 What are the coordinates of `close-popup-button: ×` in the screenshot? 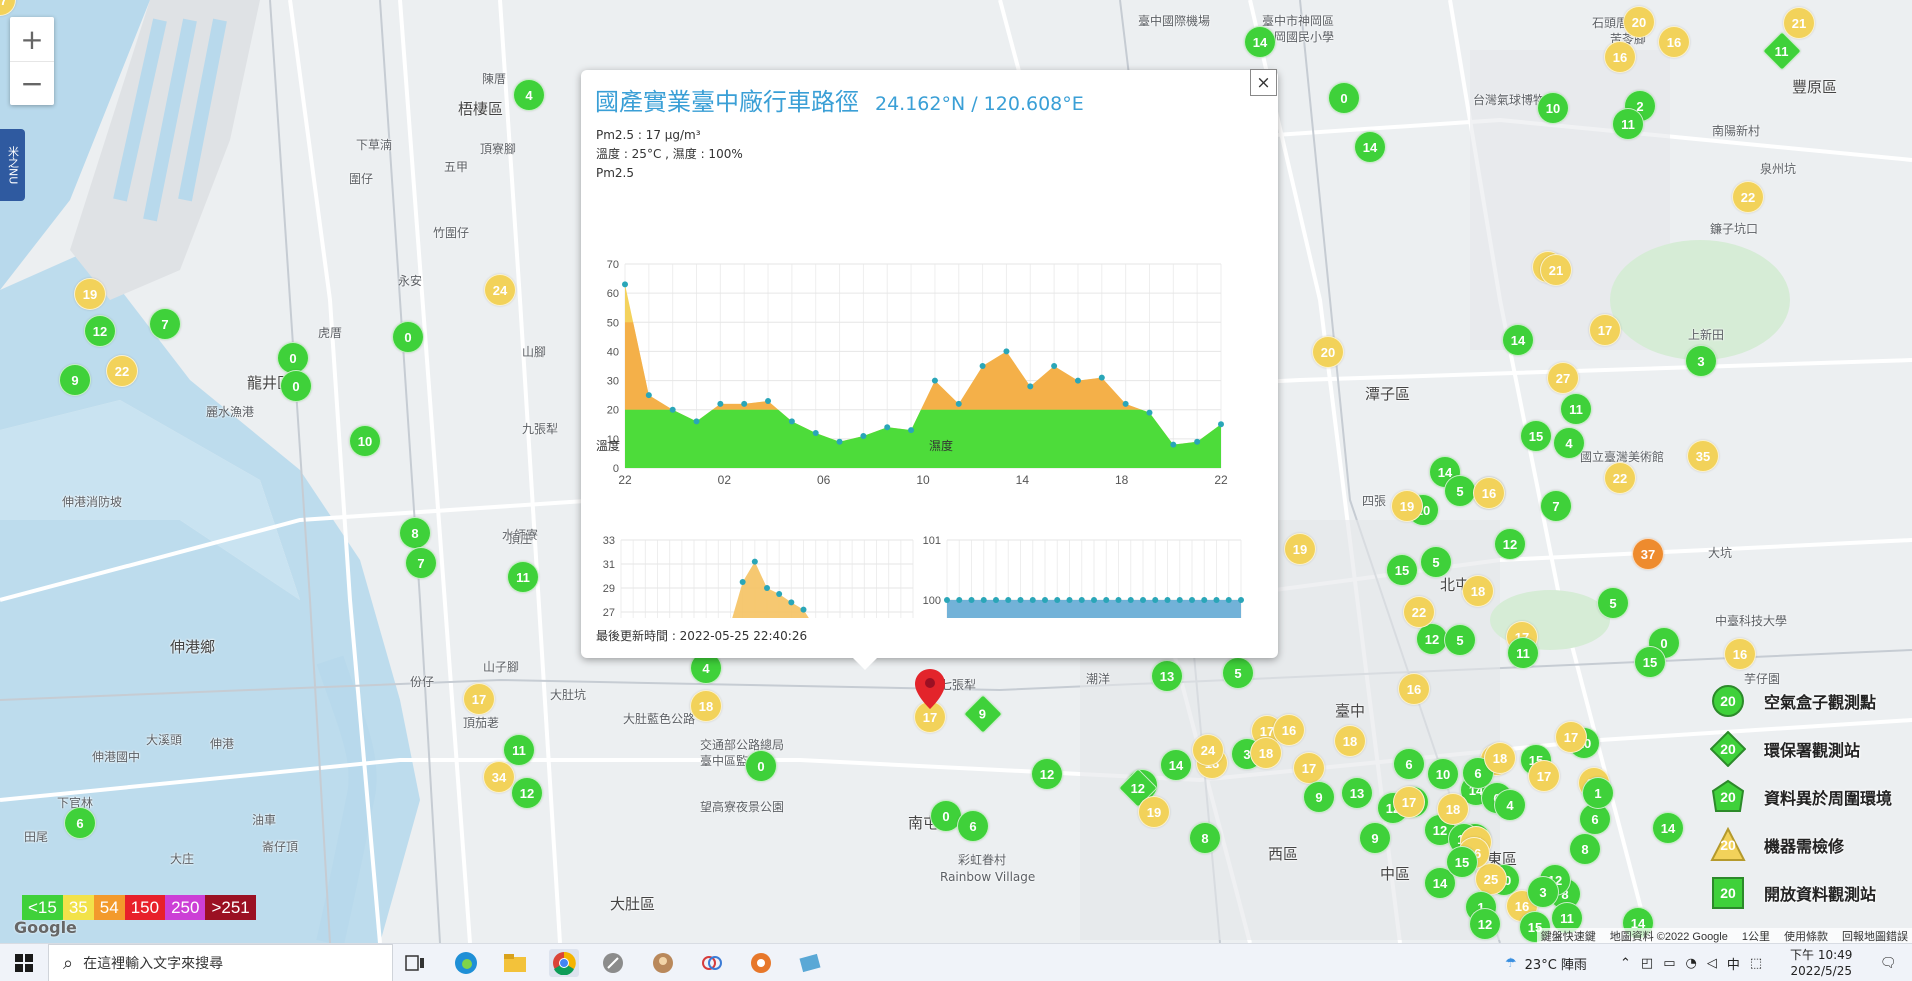 It's located at (1263, 82).